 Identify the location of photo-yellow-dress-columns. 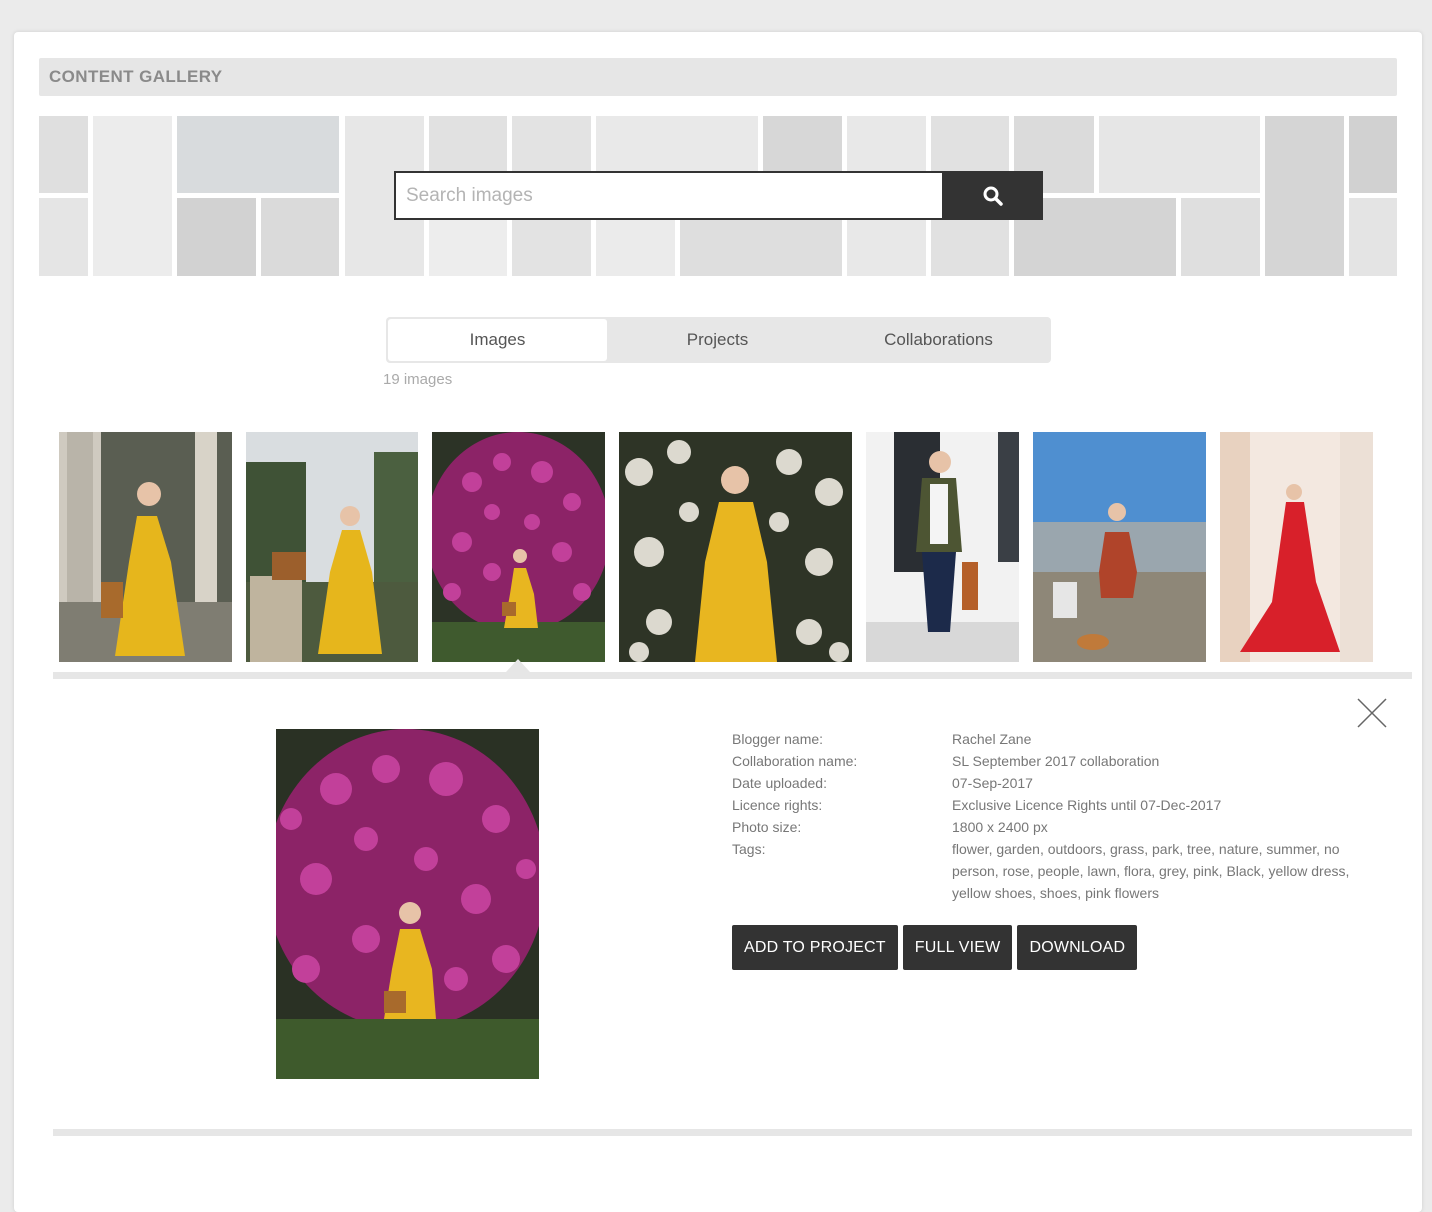
(145, 547).